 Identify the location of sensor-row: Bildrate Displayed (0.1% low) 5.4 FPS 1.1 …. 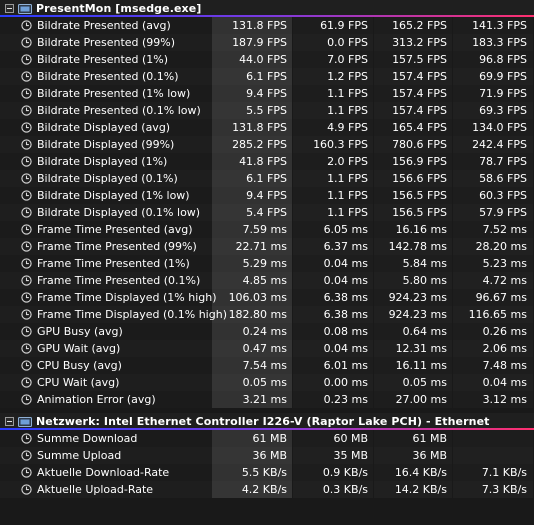
(267, 212).